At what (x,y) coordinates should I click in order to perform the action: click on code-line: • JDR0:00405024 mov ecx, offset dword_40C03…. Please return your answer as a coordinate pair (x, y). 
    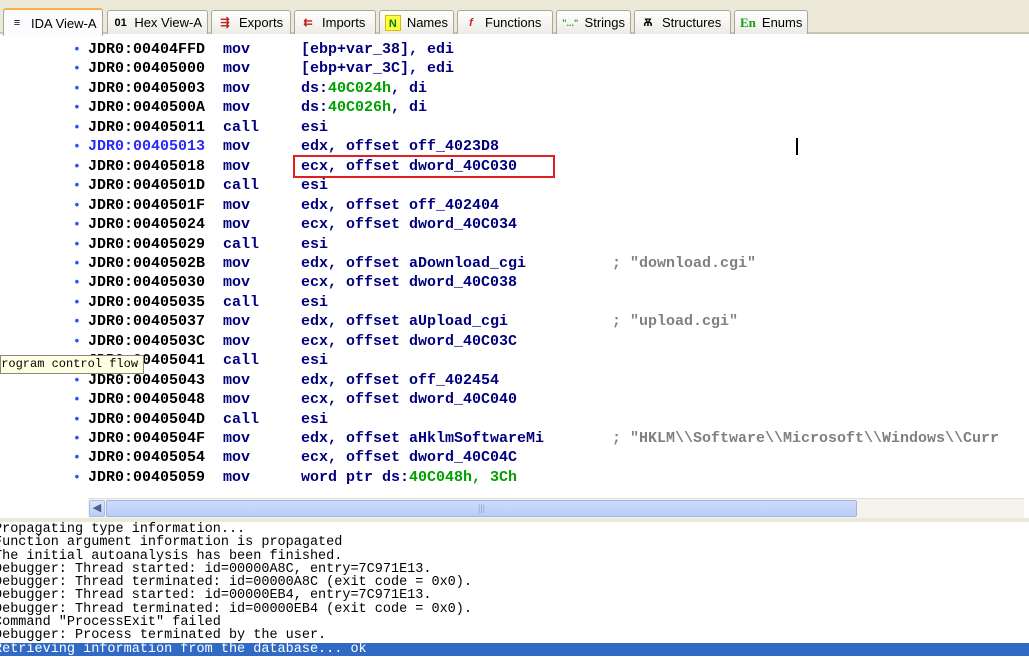
    Looking at the image, I should click on (514, 224).